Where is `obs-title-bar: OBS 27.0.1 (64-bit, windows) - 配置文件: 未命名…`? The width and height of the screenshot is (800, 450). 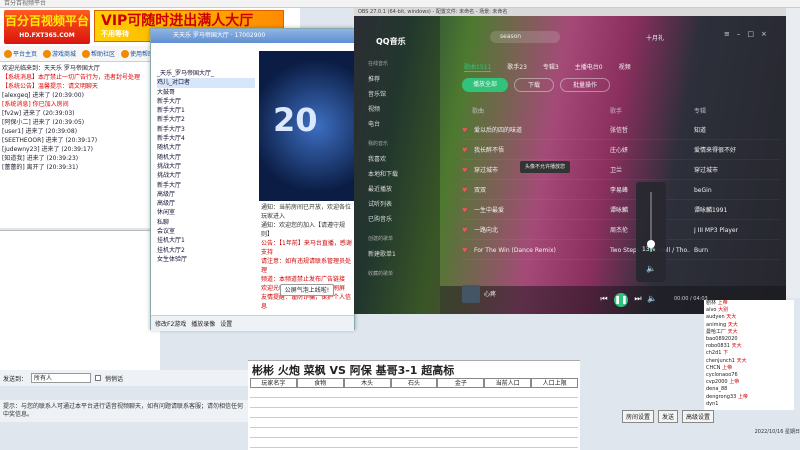
obs-title-bar: OBS 27.0.1 (64-bit, windows) - 配置文件: 未命名… is located at coordinates (570, 12).